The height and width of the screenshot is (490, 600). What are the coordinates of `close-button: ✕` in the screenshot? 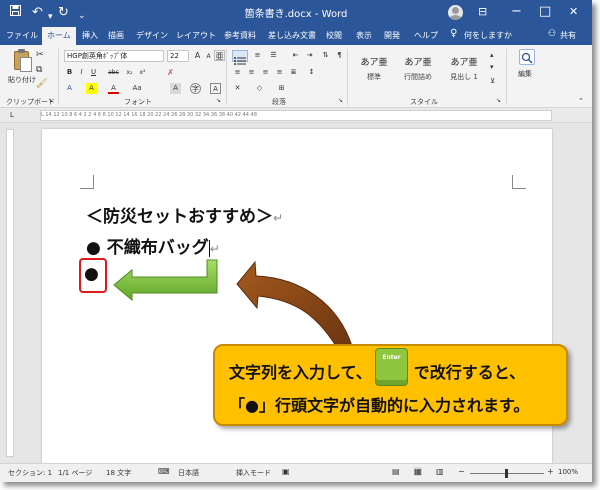 It's located at (573, 12).